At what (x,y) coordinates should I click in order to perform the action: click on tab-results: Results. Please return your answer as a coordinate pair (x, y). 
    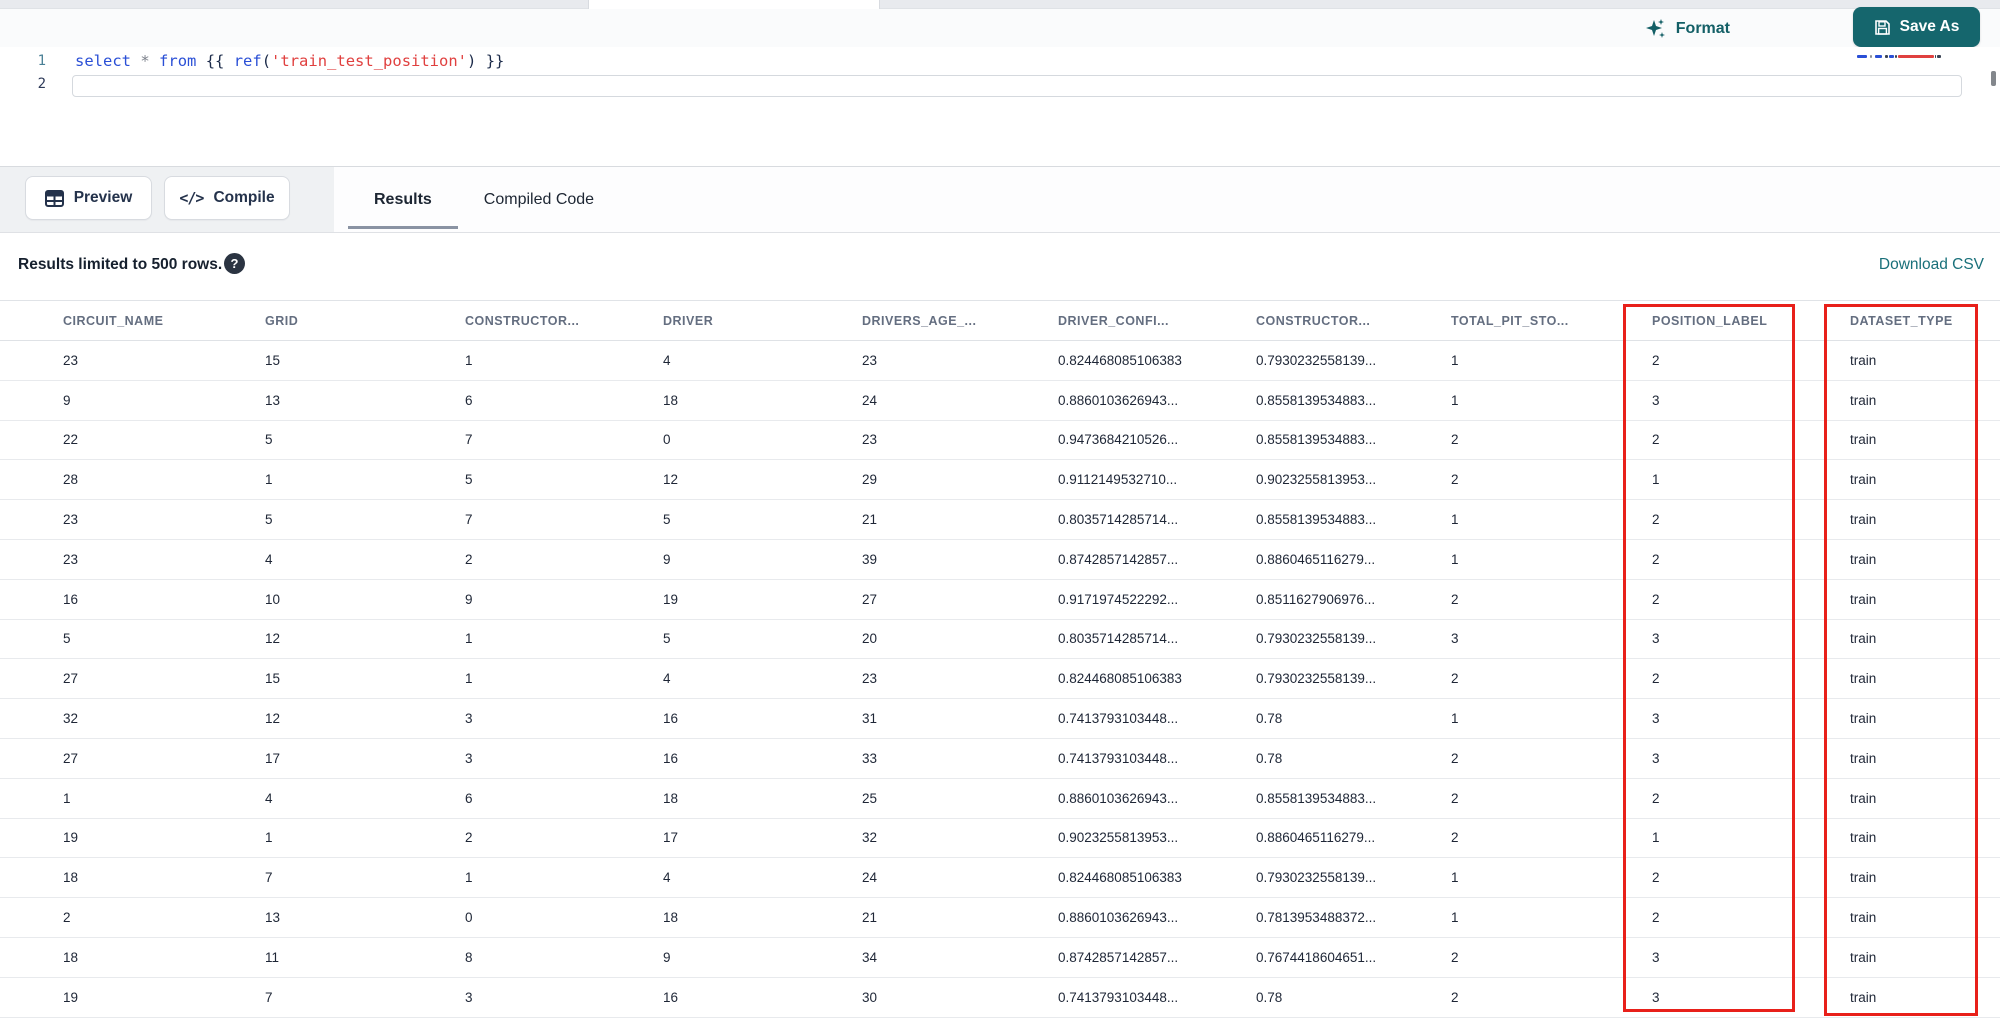
    Looking at the image, I should click on (403, 199).